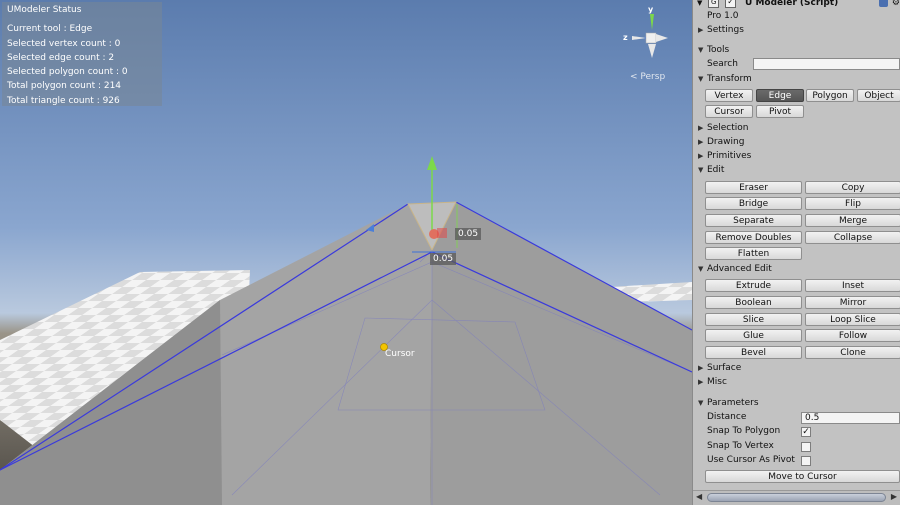  Describe the element at coordinates (67, 72) in the screenshot. I see `status-selected-polygon: Selected polygon count : 0` at that location.